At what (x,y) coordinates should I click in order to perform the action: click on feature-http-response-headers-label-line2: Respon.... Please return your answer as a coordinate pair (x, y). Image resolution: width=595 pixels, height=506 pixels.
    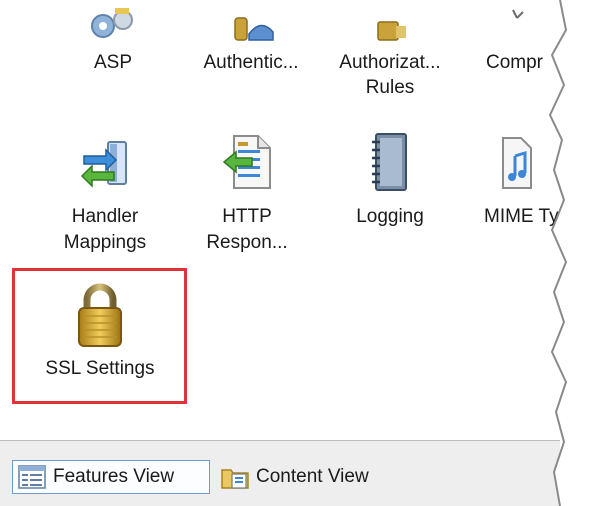
    Looking at the image, I should click on (247, 242).